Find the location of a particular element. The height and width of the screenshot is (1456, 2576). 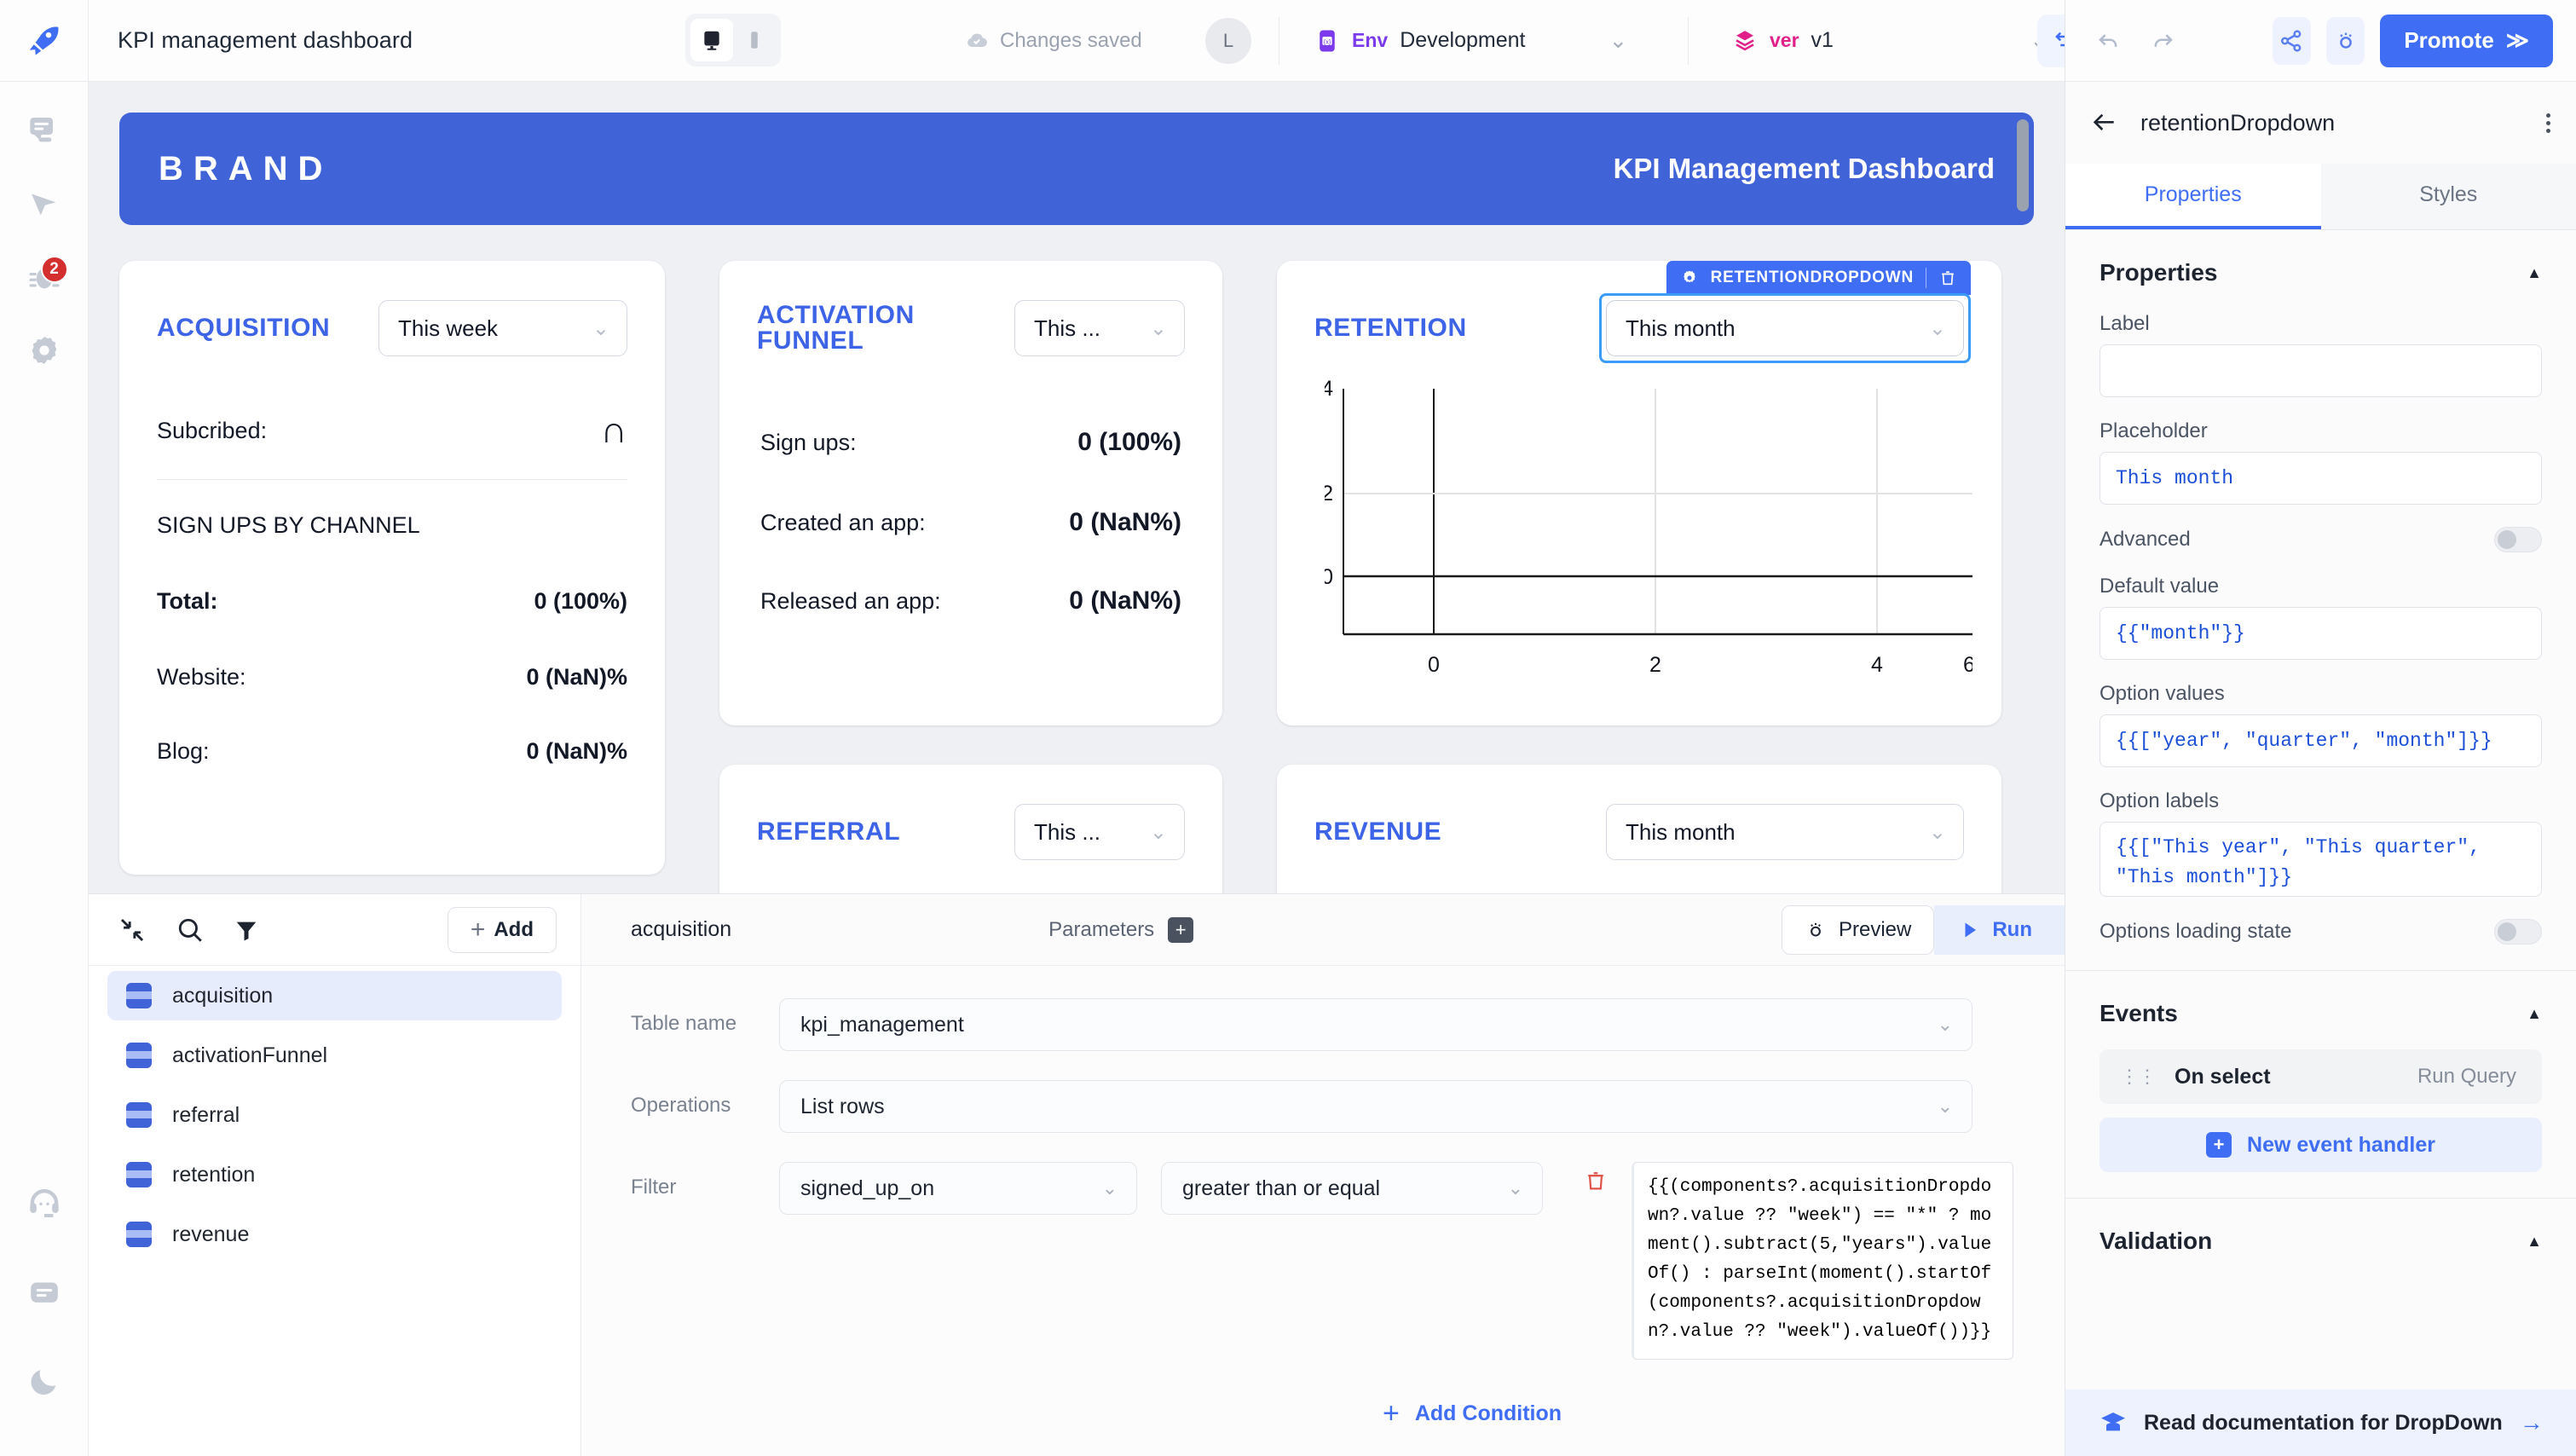

sidebar-item-support is located at coordinates (44, 1204).